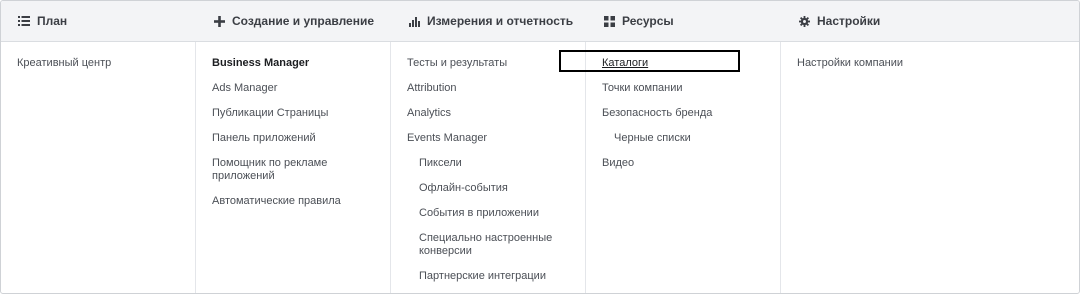 The width and height of the screenshot is (1080, 294). I want to click on menu-item-creative-hub: Креативный центр, so click(98, 63).